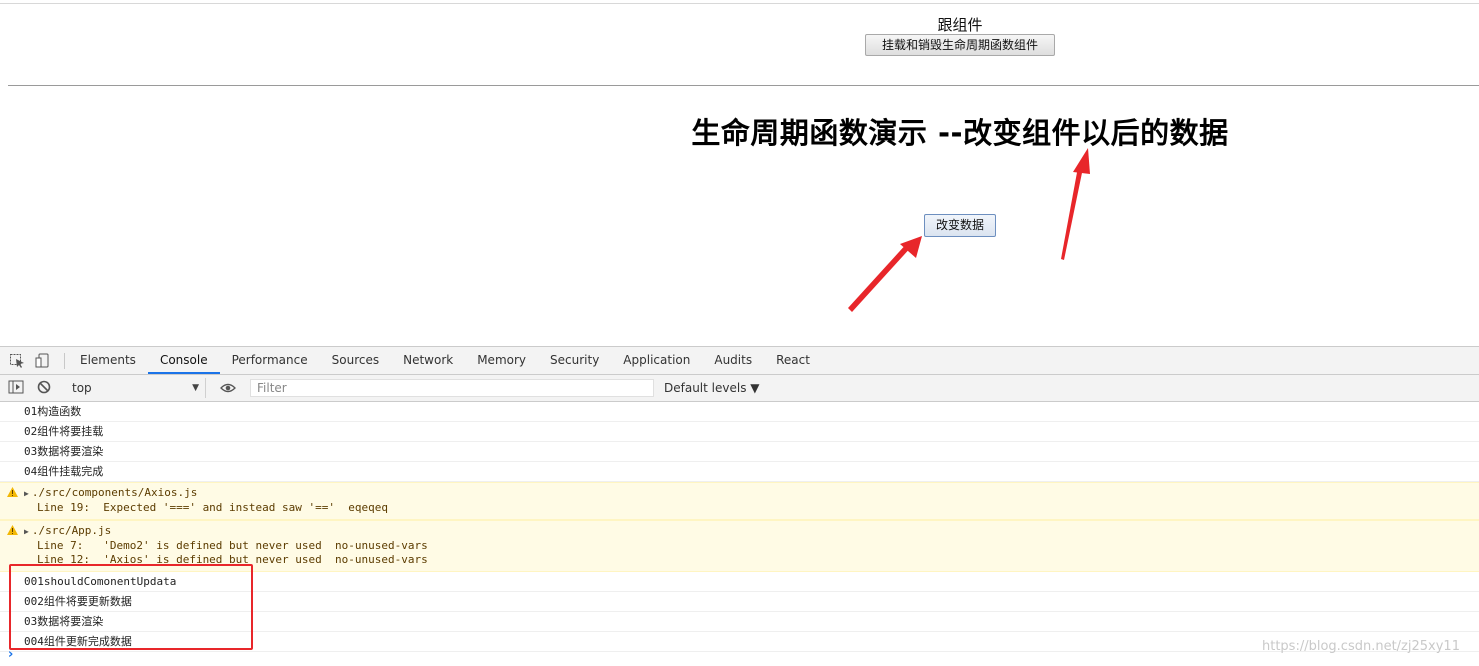 This screenshot has height=666, width=1479. Describe the element at coordinates (1075, 204) in the screenshot. I see `arrow-to-title` at that location.